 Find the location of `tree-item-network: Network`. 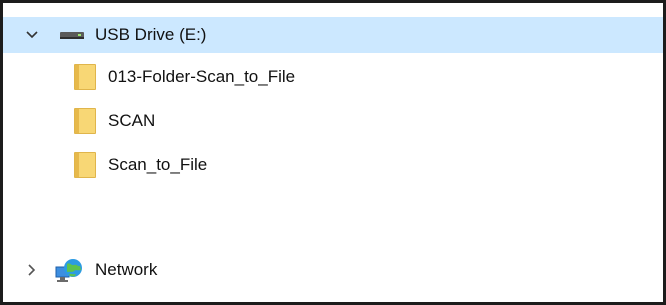

tree-item-network: Network is located at coordinates (333, 270).